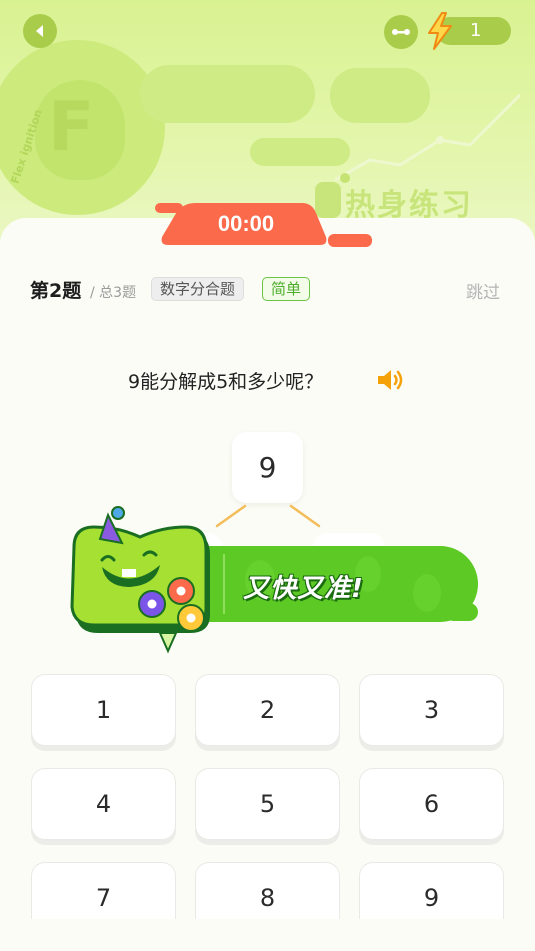  I want to click on play-audio-button, so click(391, 380).